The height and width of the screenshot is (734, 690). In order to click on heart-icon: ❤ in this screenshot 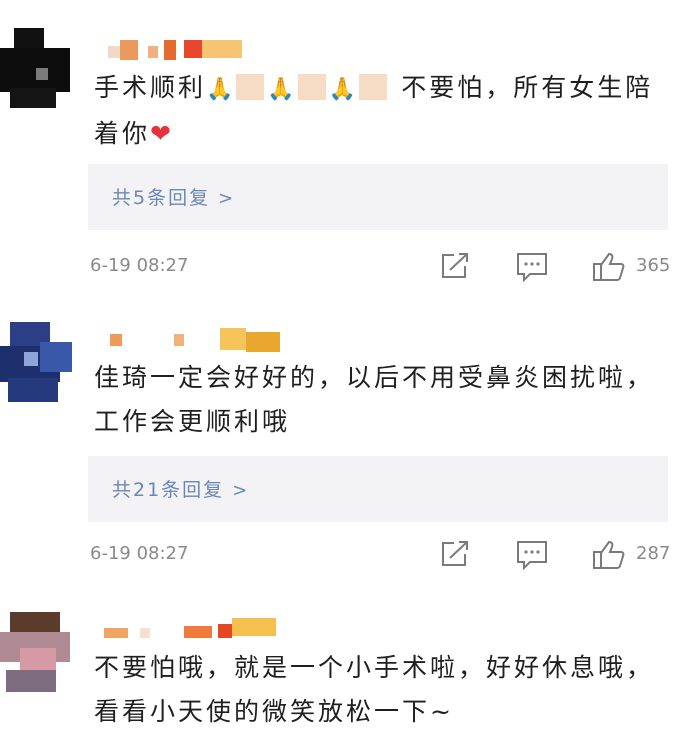, I will do `click(160, 133)`.